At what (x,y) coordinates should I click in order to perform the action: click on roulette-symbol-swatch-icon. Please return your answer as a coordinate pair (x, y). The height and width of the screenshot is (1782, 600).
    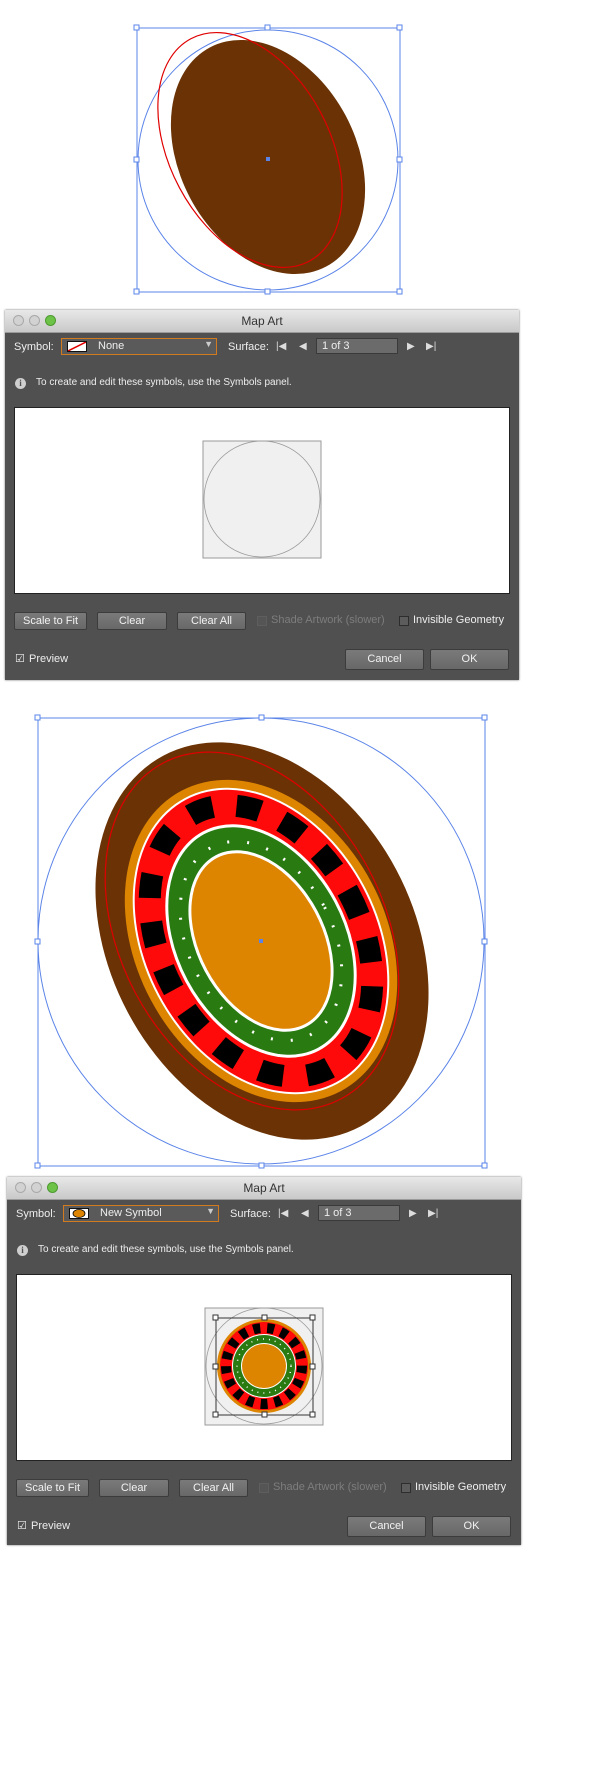
    Looking at the image, I should click on (79, 1213).